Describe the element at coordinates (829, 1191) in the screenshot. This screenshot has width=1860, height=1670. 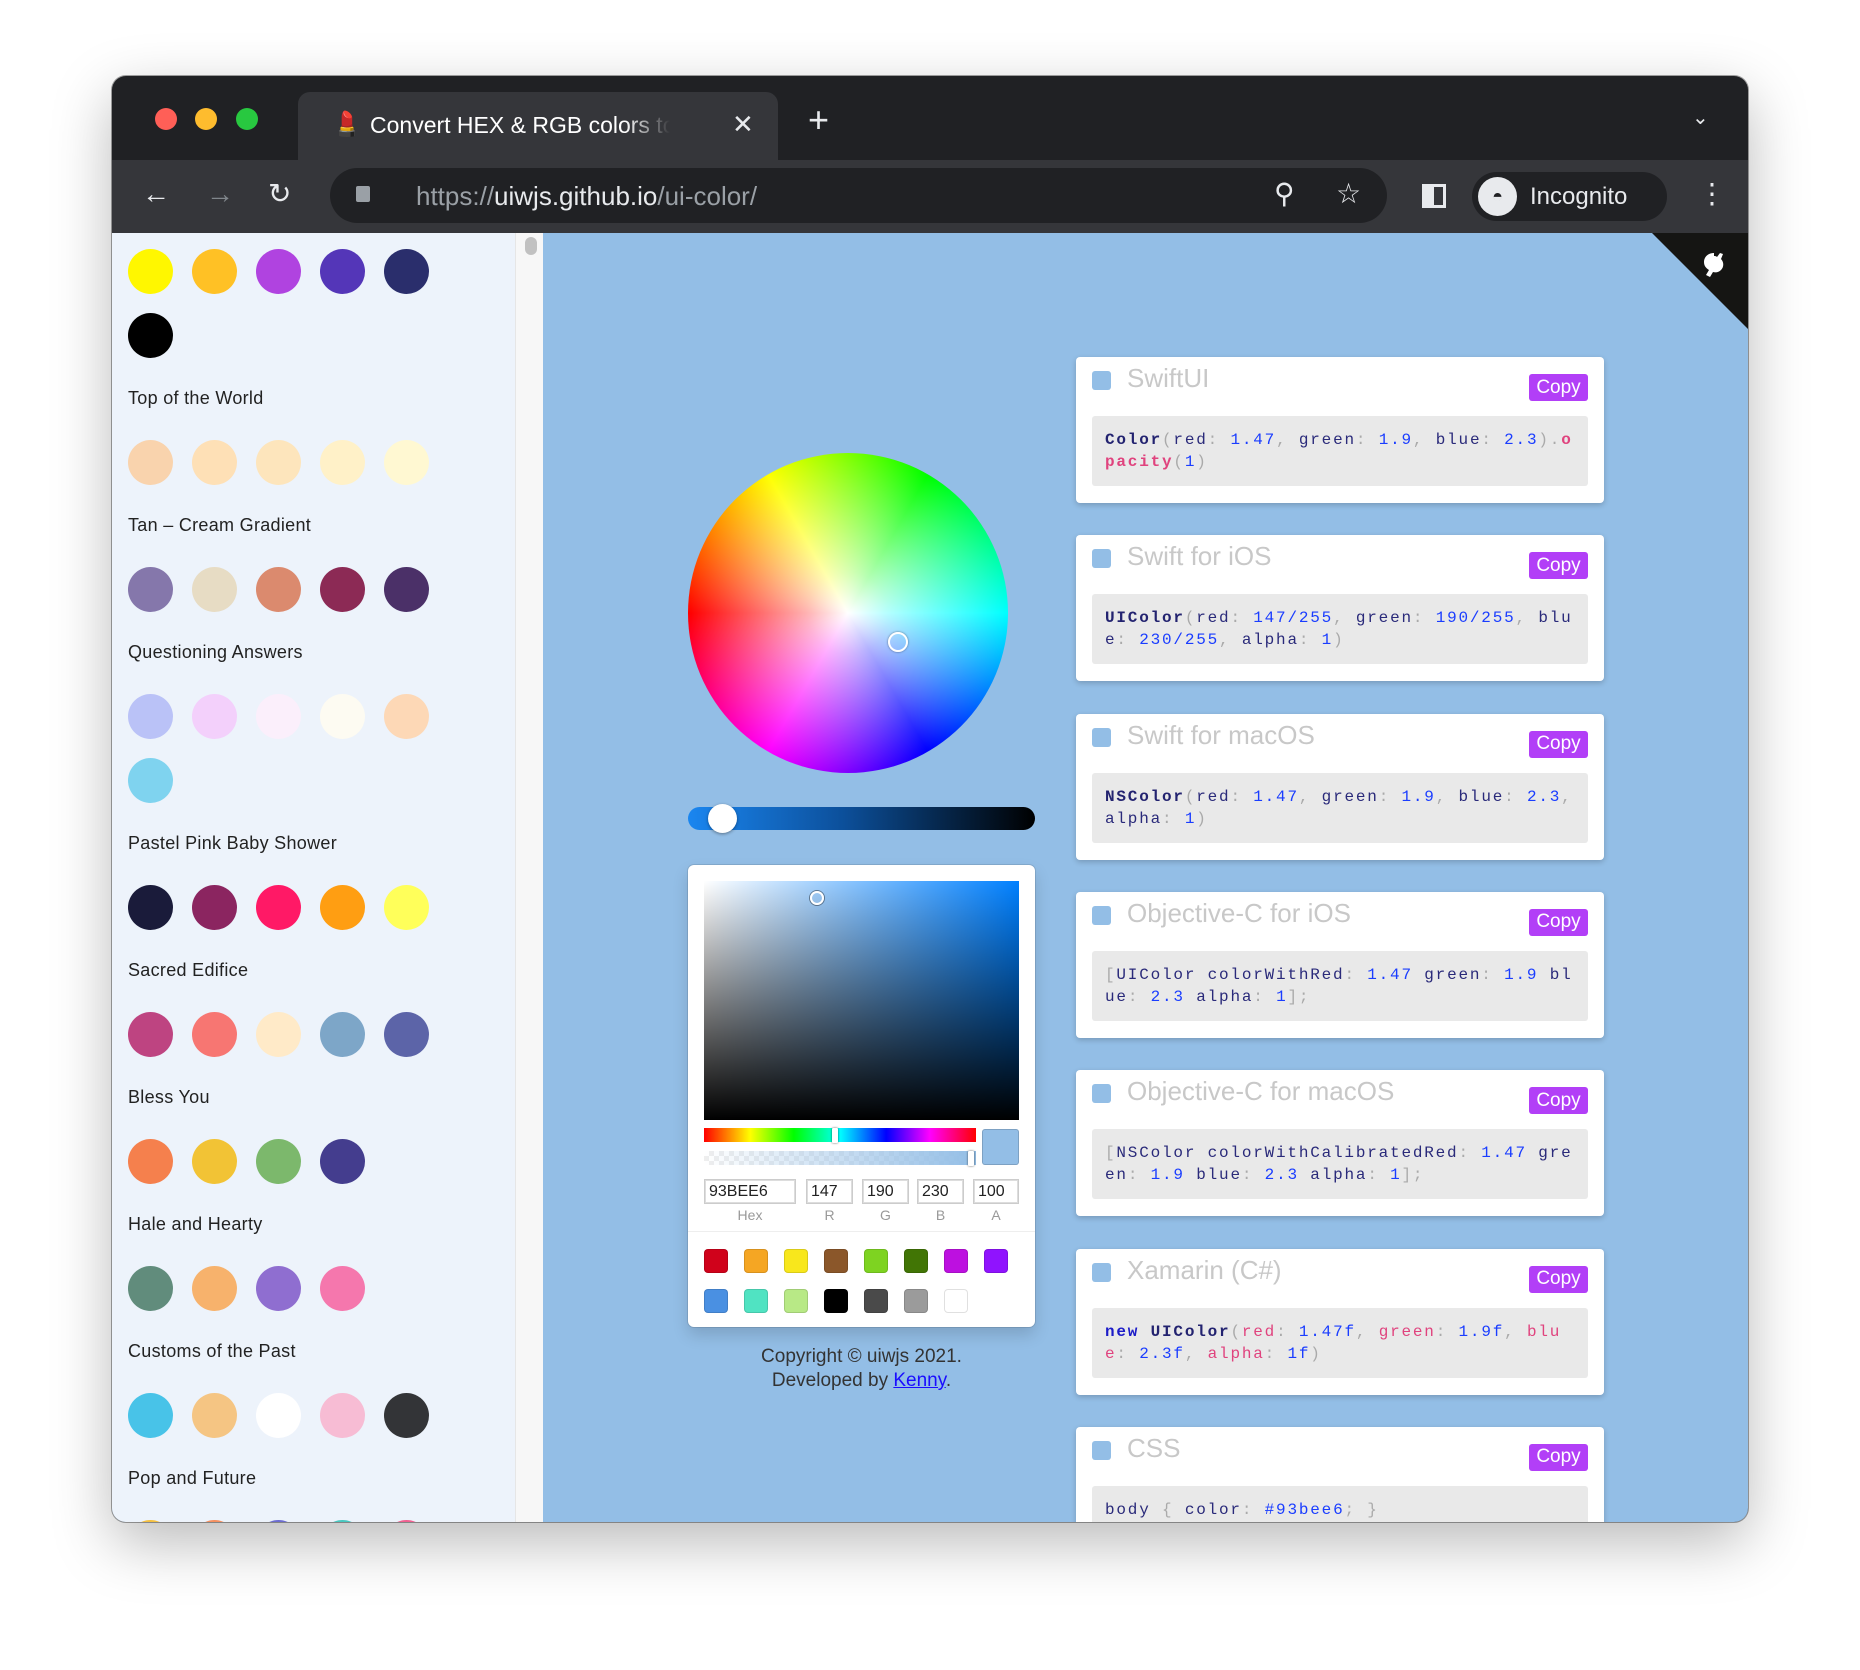
I see `red-input` at that location.